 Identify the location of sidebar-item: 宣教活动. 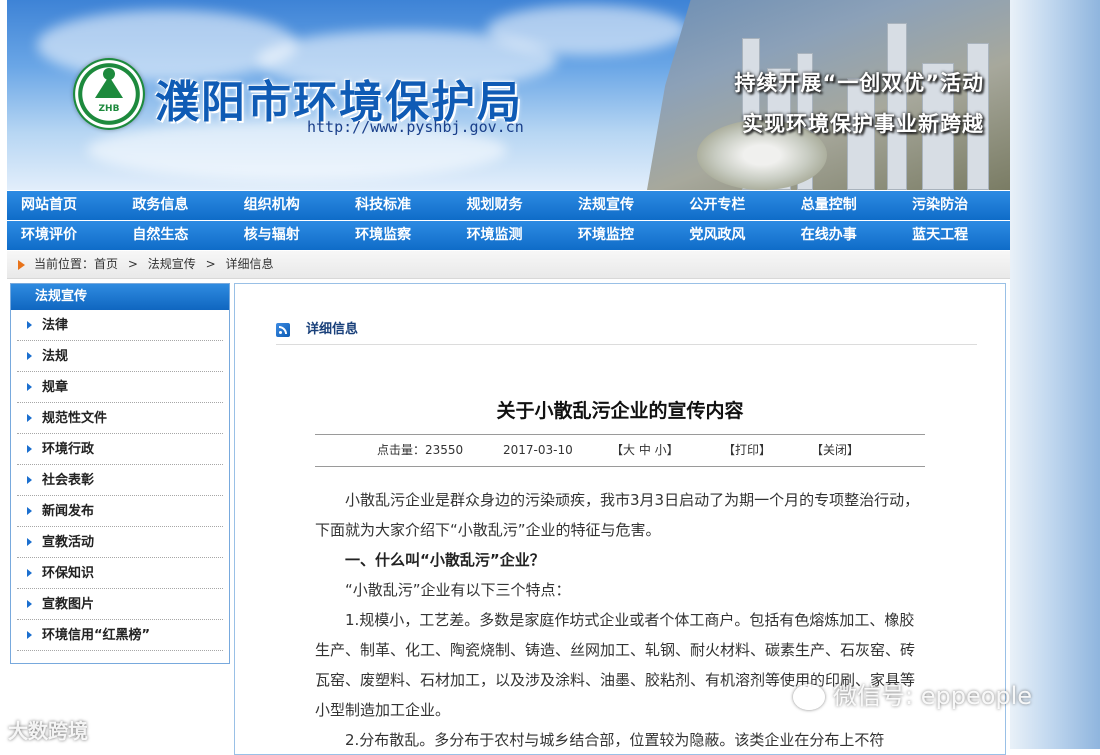
(120, 542).